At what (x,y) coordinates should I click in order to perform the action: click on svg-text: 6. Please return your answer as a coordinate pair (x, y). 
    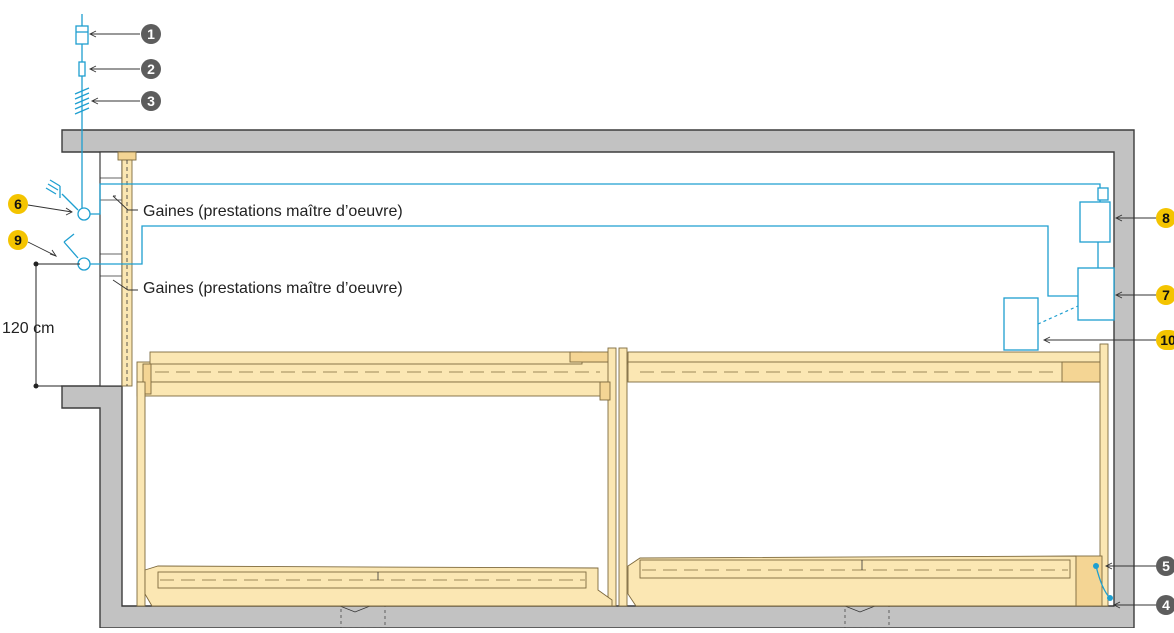
    Looking at the image, I should click on (18, 204).